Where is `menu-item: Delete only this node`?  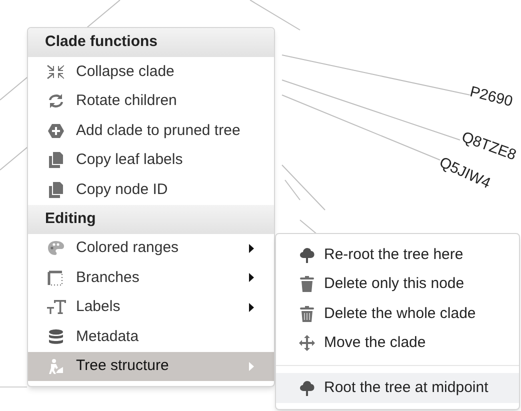
menu-item: Delete only this node is located at coordinates (397, 284).